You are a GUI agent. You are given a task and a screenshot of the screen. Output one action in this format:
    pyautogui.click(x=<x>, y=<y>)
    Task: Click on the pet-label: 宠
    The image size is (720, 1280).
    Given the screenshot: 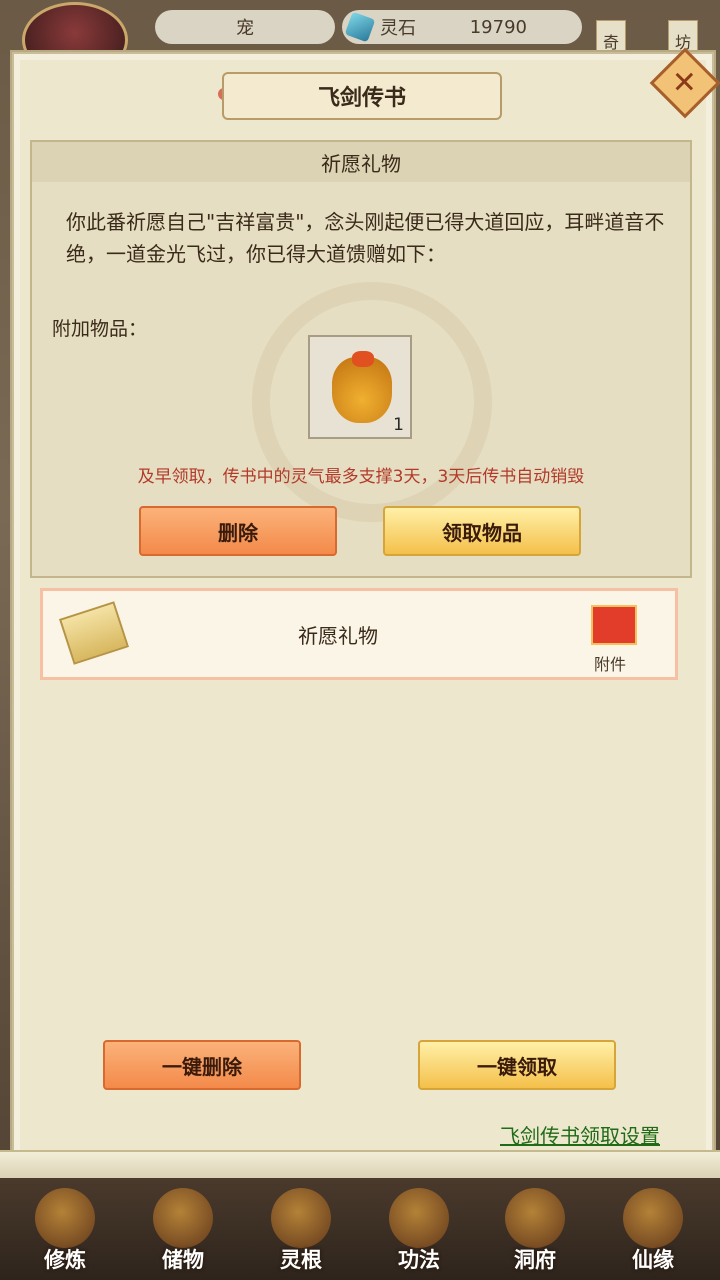 What is the action you would take?
    pyautogui.click(x=245, y=28)
    